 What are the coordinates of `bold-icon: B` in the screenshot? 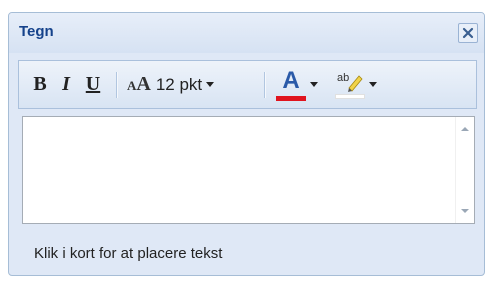 It's located at (40, 84).